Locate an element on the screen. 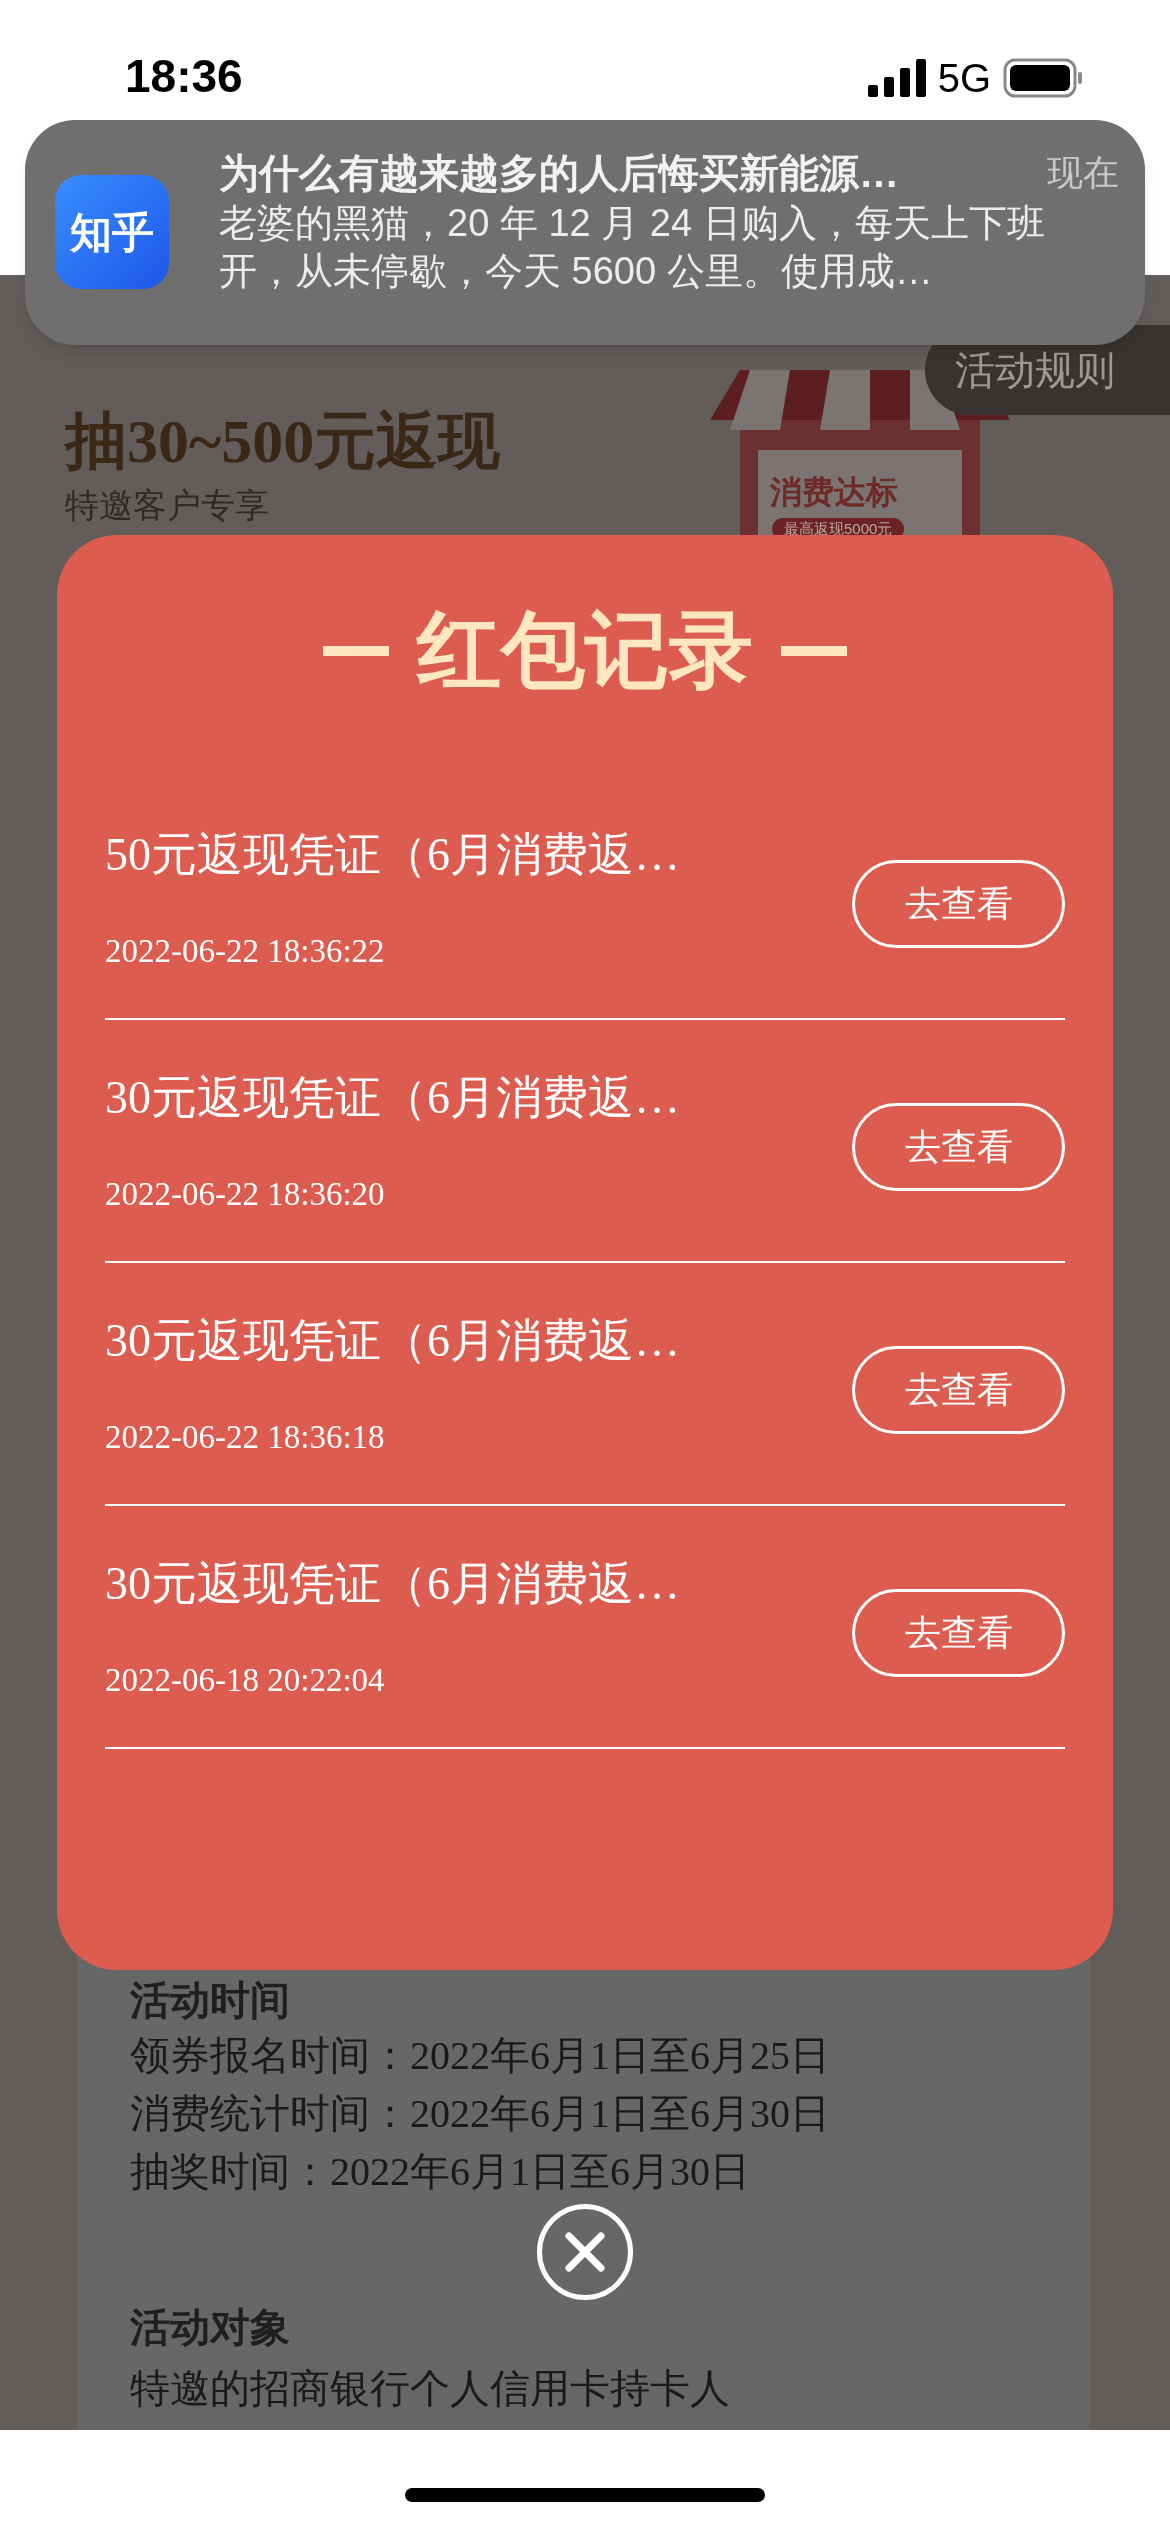  record-time: 2022-06-22 18:36:20 is located at coordinates (245, 1194).